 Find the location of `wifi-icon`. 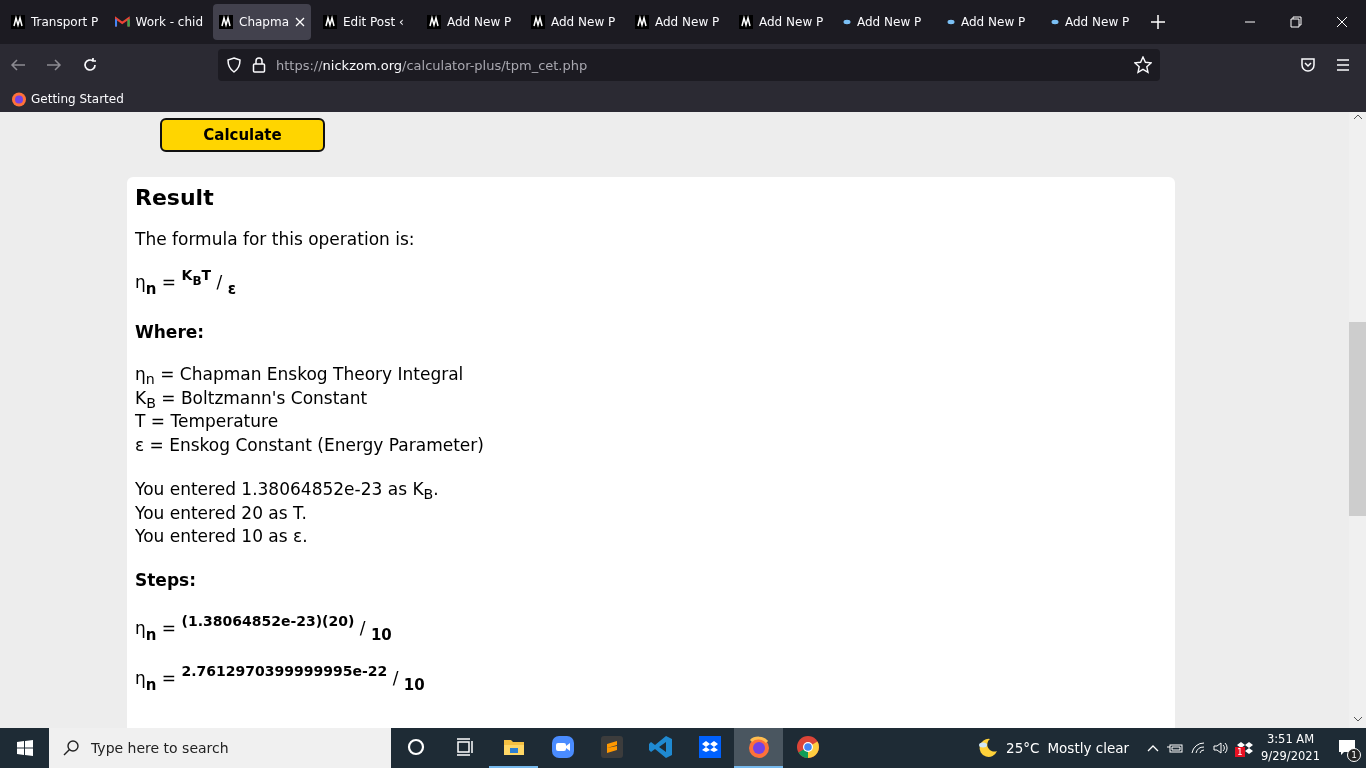

wifi-icon is located at coordinates (1198, 748).